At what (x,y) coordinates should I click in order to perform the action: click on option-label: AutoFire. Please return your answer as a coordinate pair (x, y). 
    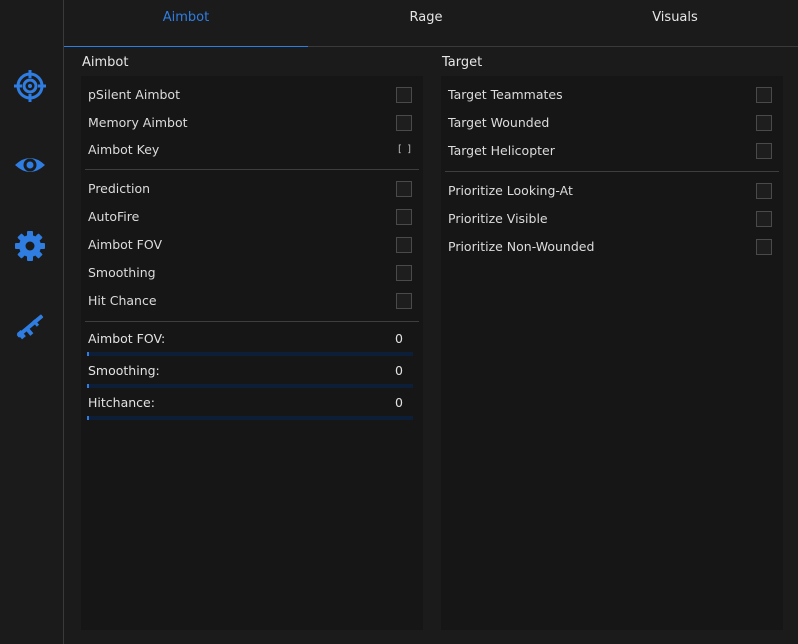
    Looking at the image, I should click on (114, 216).